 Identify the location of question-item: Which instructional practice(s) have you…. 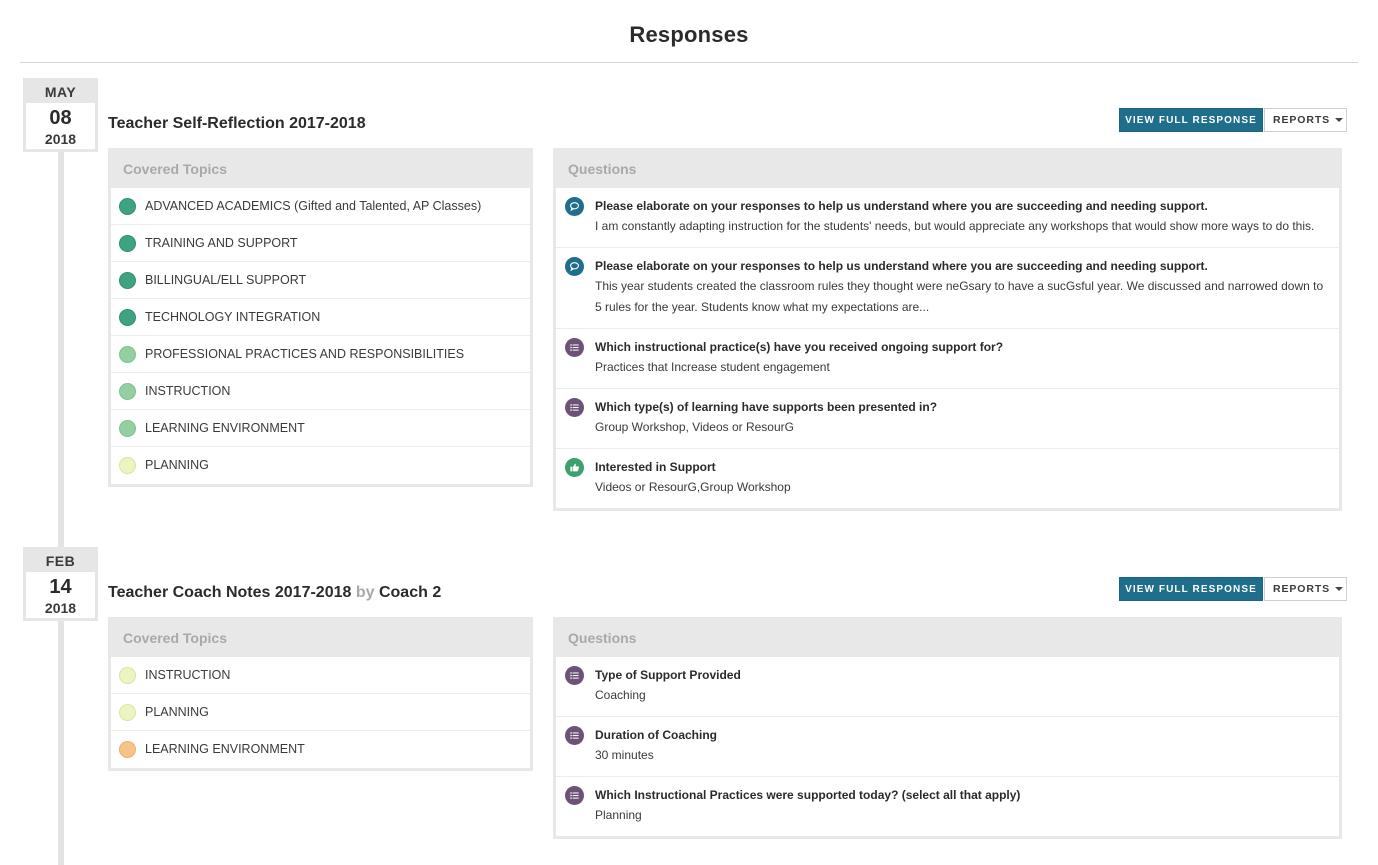
(947, 359).